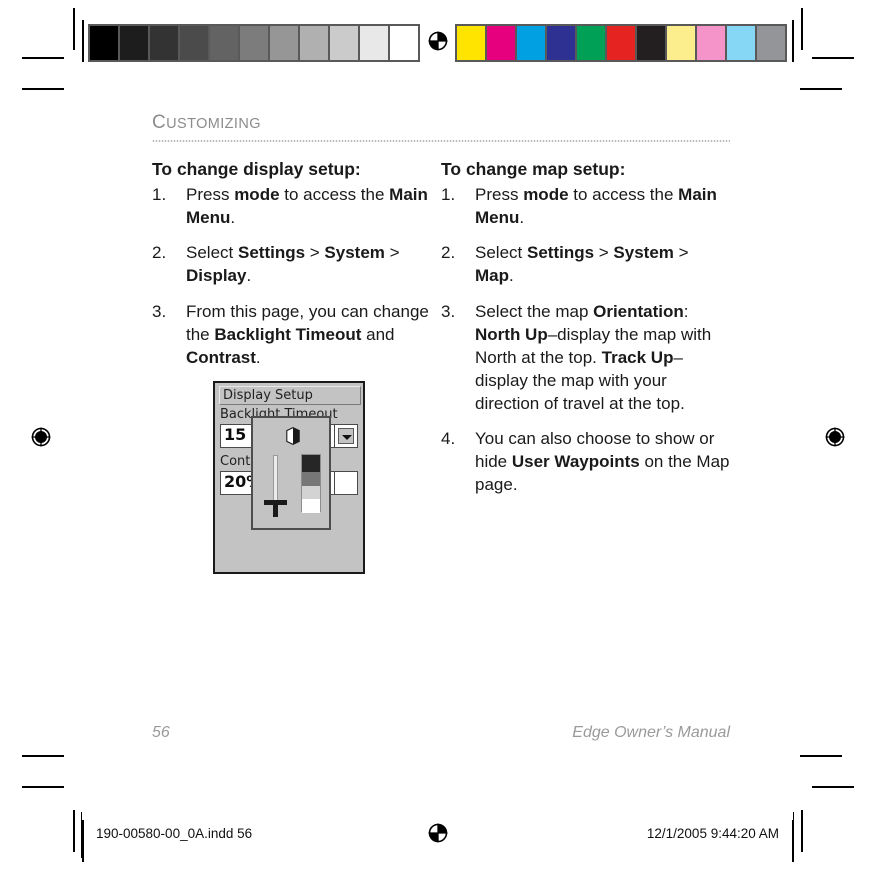 This screenshot has height=875, width=875. Describe the element at coordinates (293, 435) in the screenshot. I see `contrast-half-circle-icon` at that location.